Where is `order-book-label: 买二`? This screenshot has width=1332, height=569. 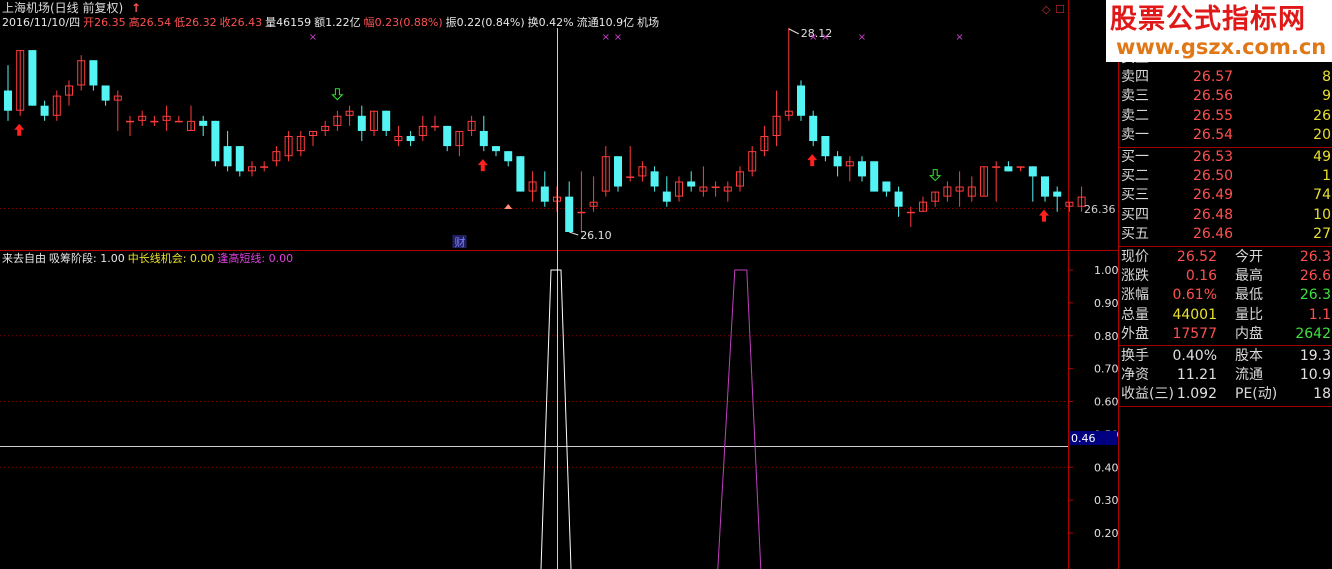
order-book-label: 买二 is located at coordinates (1135, 176).